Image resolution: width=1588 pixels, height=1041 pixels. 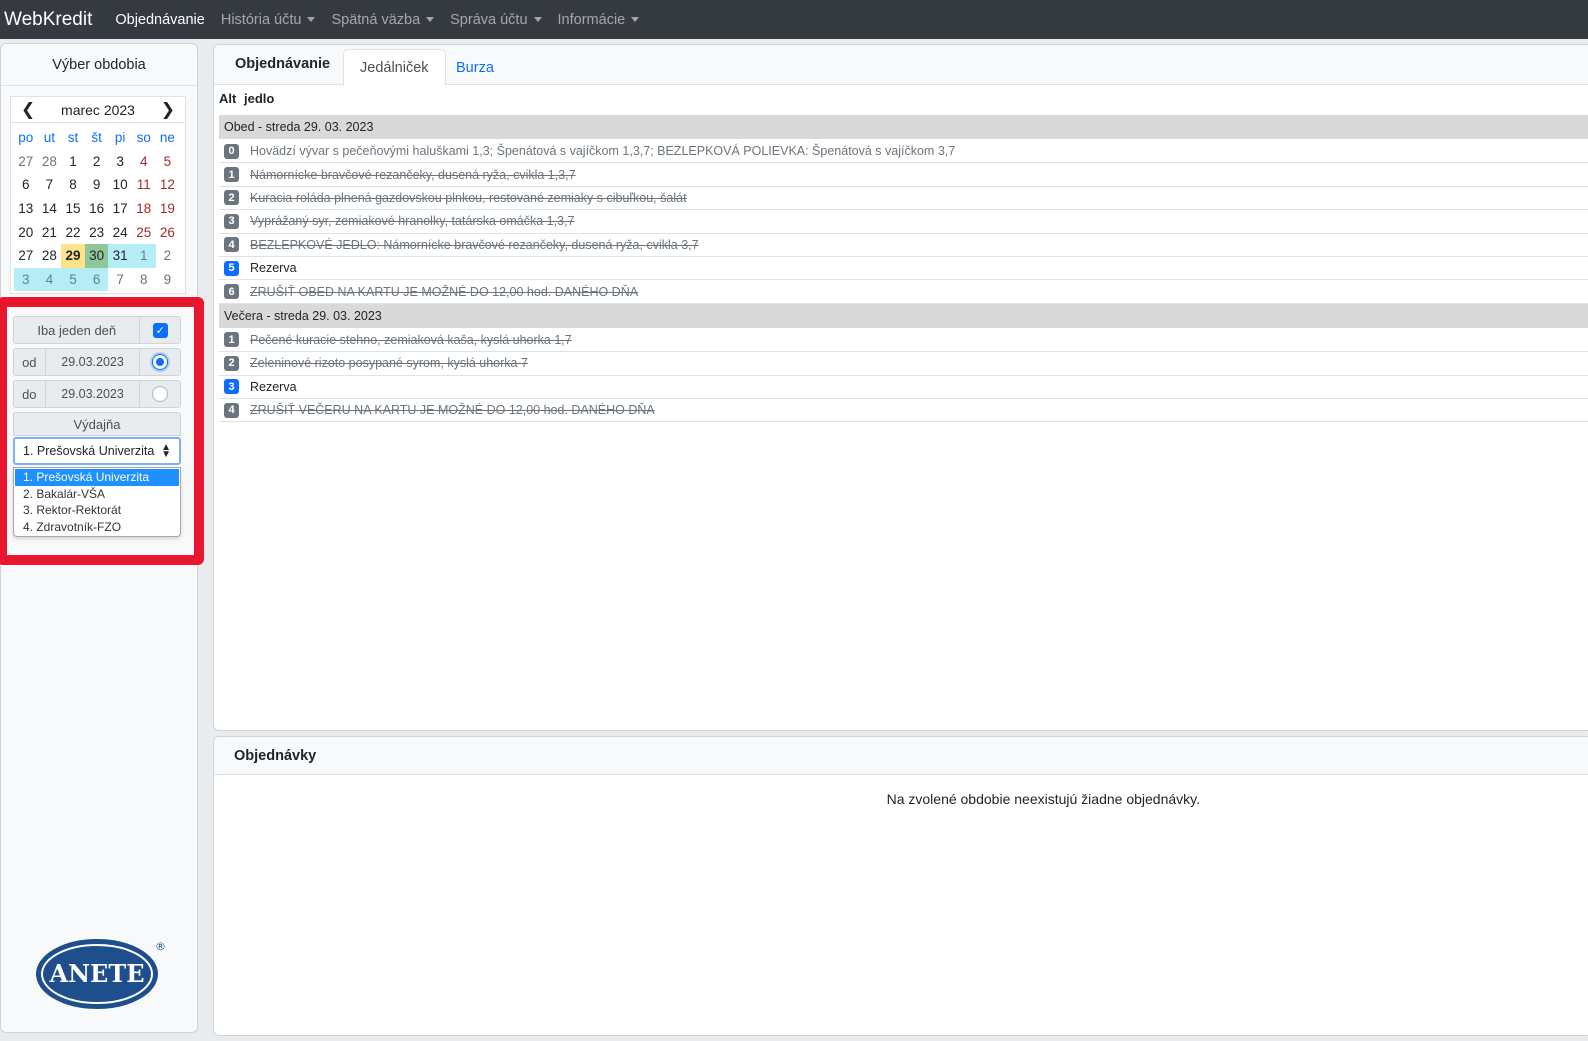 What do you see at coordinates (26, 232) in the screenshot?
I see `calendar-day: 20` at bounding box center [26, 232].